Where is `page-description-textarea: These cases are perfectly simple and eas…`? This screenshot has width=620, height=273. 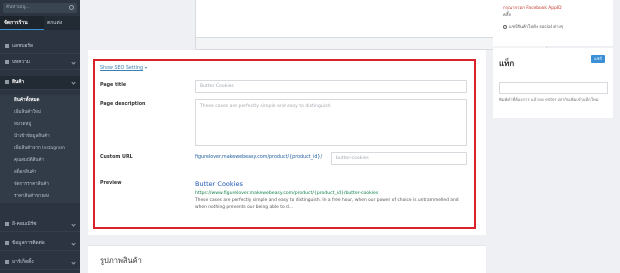
page-description-textarea: These cases are perfectly simple and eas… is located at coordinates (331, 122).